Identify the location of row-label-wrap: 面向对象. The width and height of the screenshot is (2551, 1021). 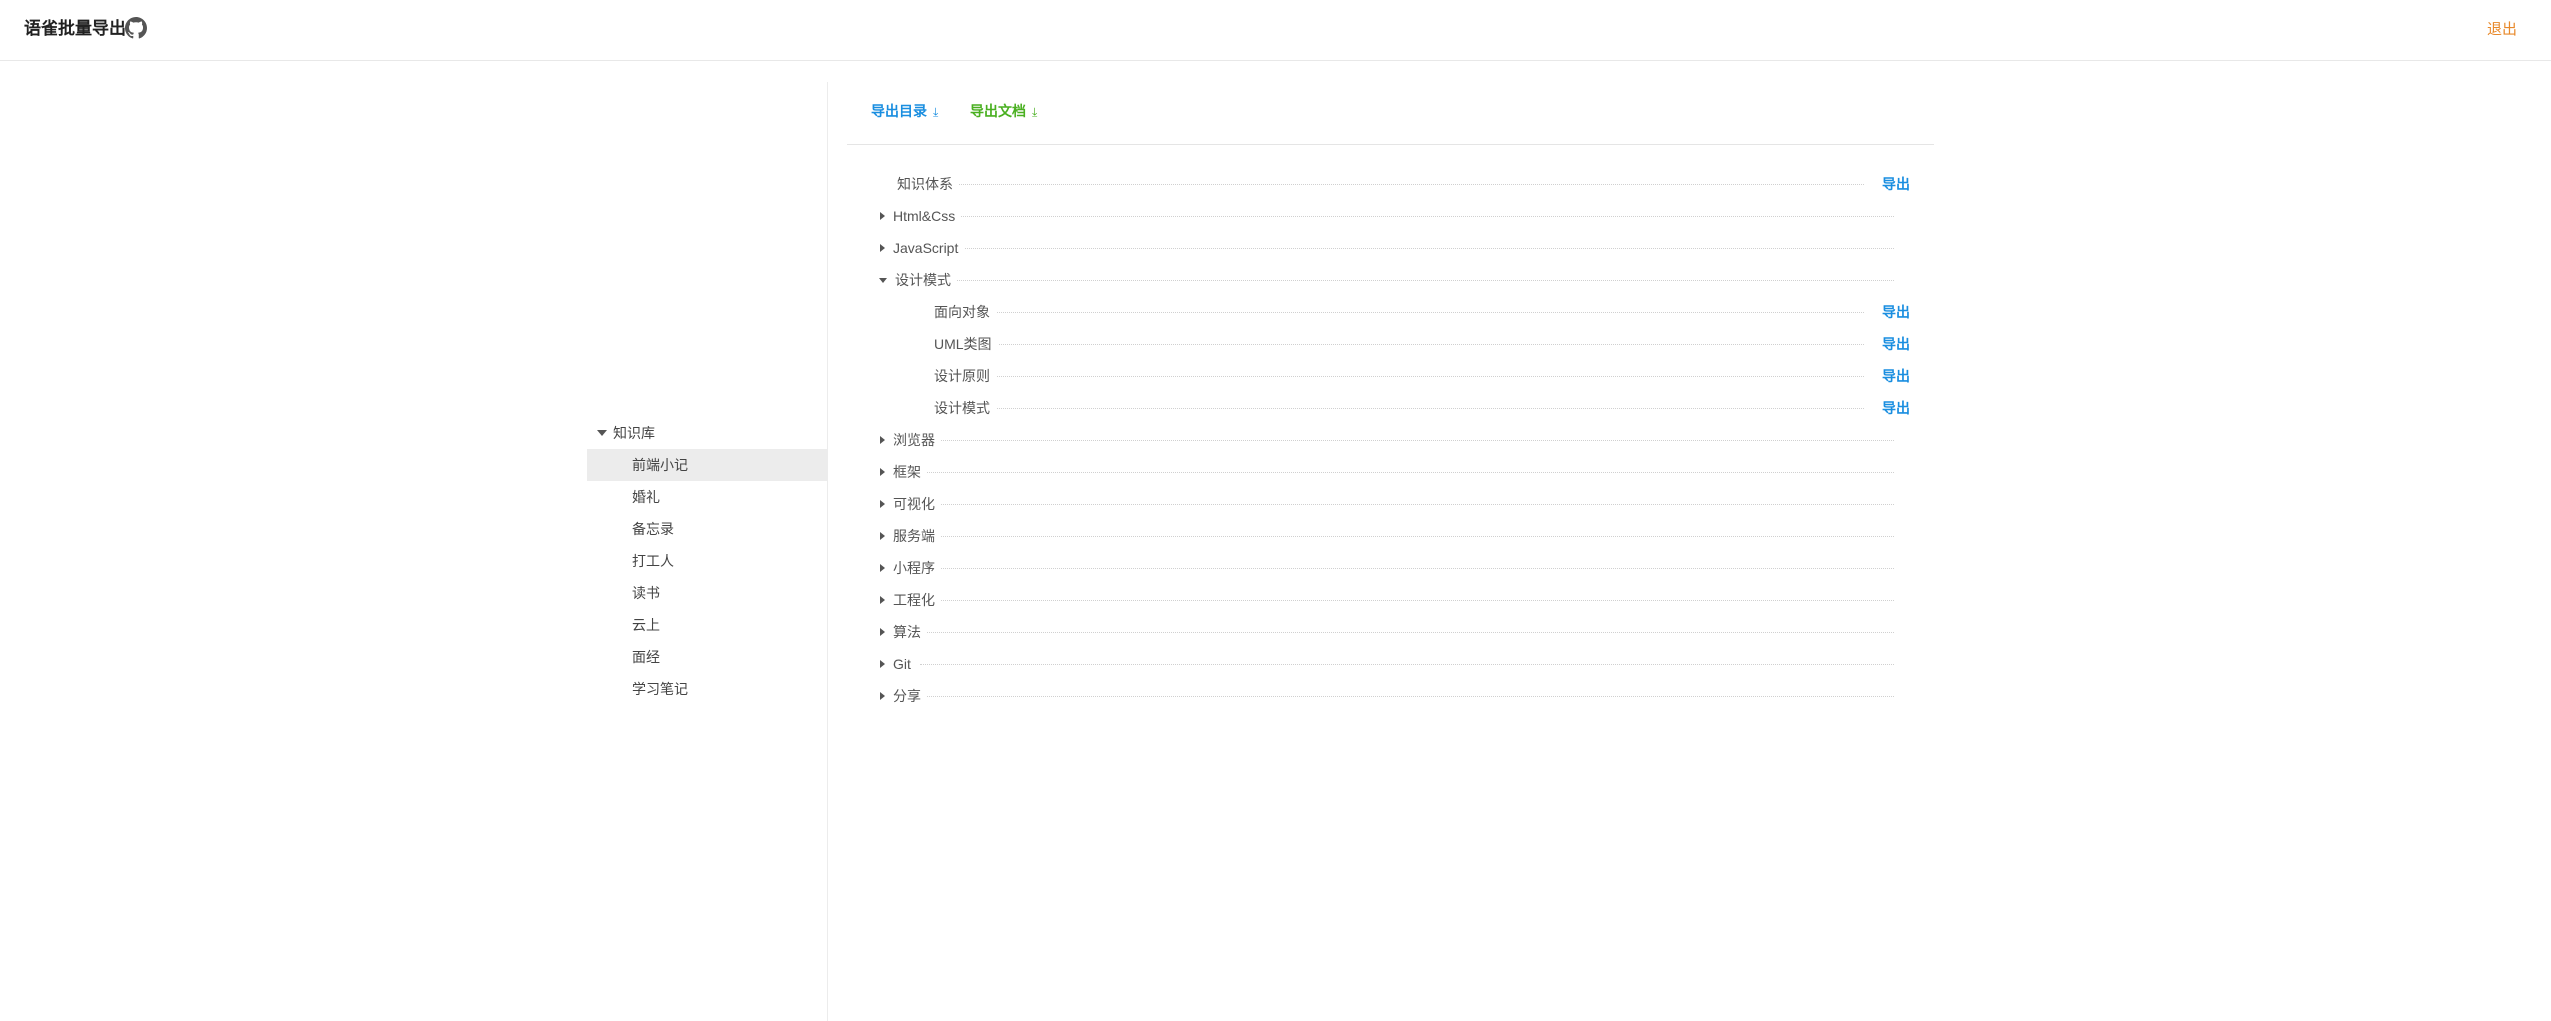
(956, 312).